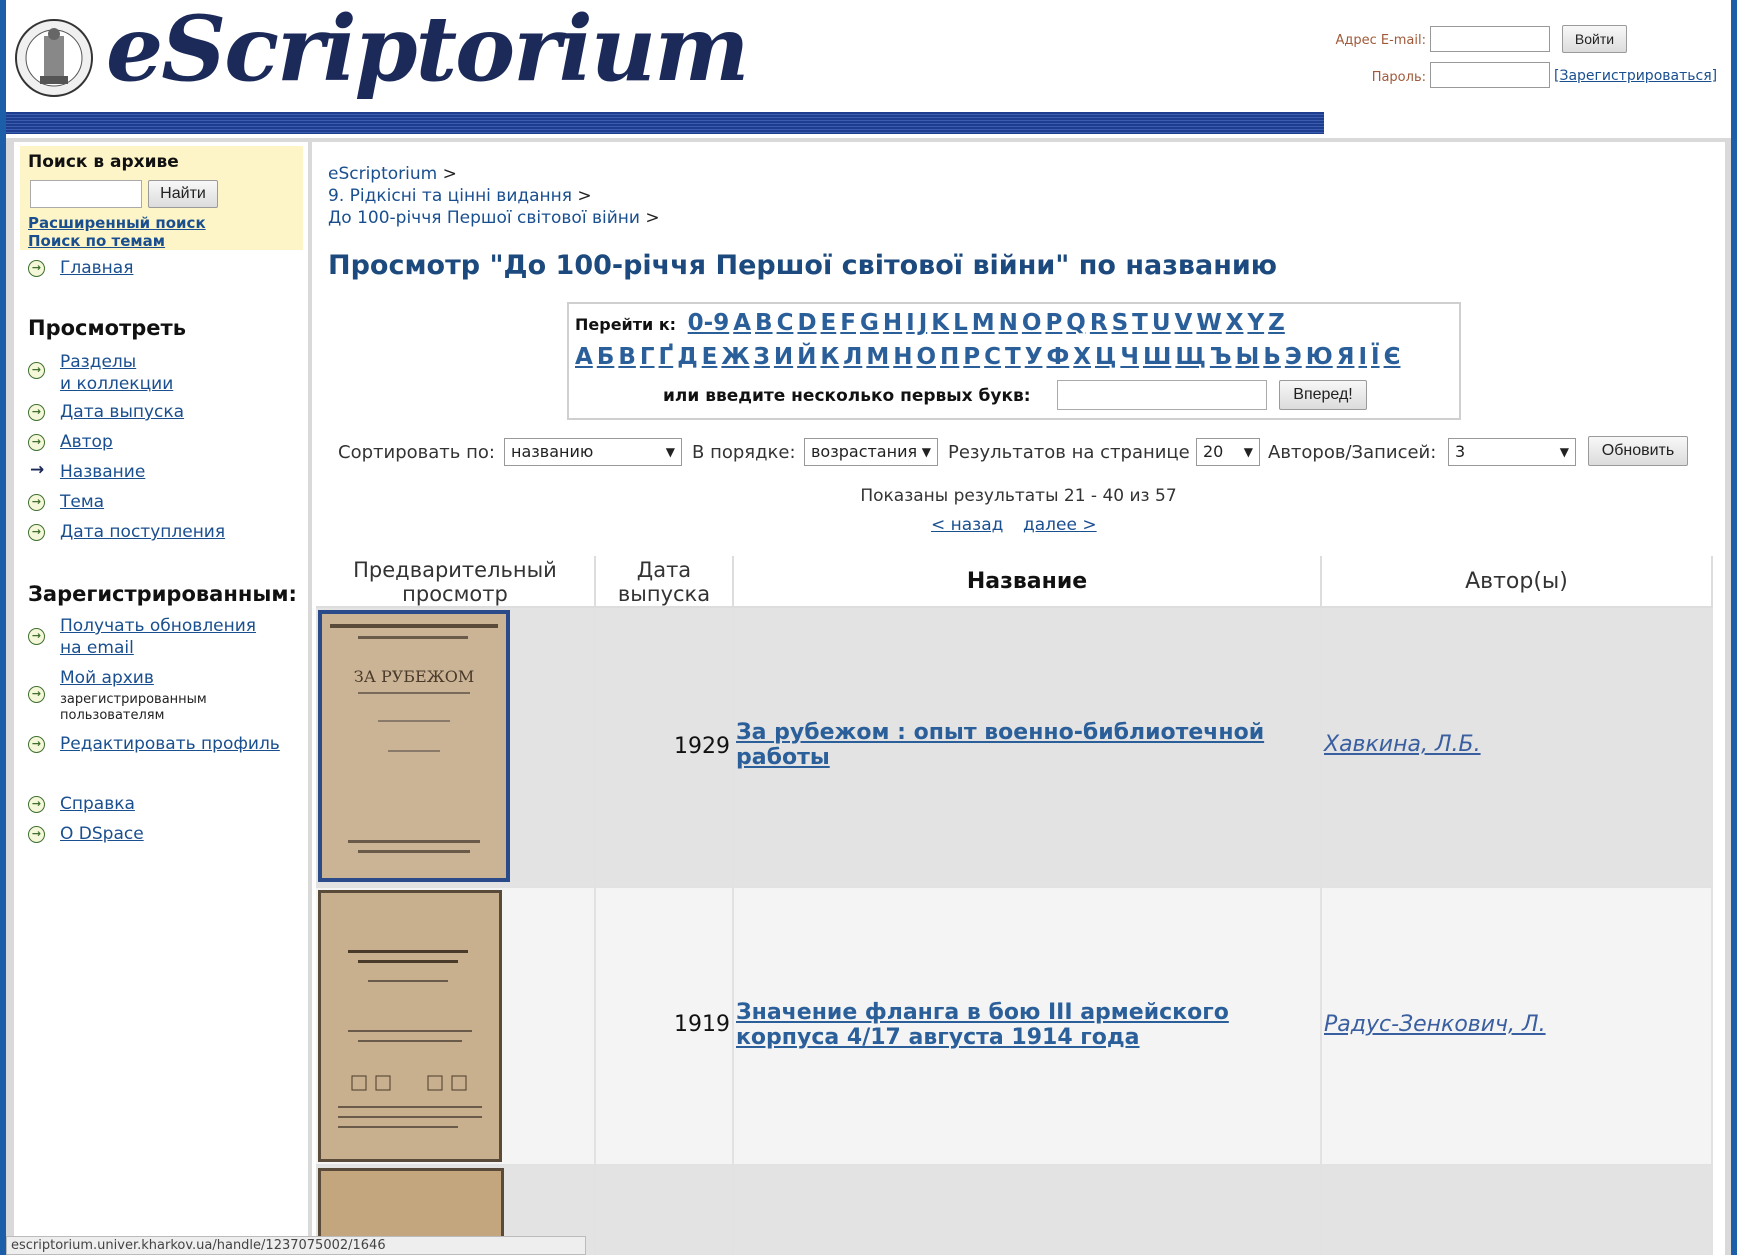 This screenshot has height=1255, width=1737. Describe the element at coordinates (1008, 323) in the screenshot. I see `jump-letter-link: N` at that location.